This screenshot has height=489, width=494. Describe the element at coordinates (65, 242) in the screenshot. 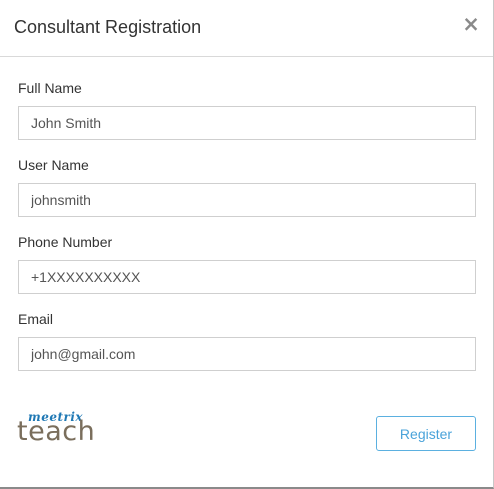

I see `phone-number-label: Phone Number` at that location.